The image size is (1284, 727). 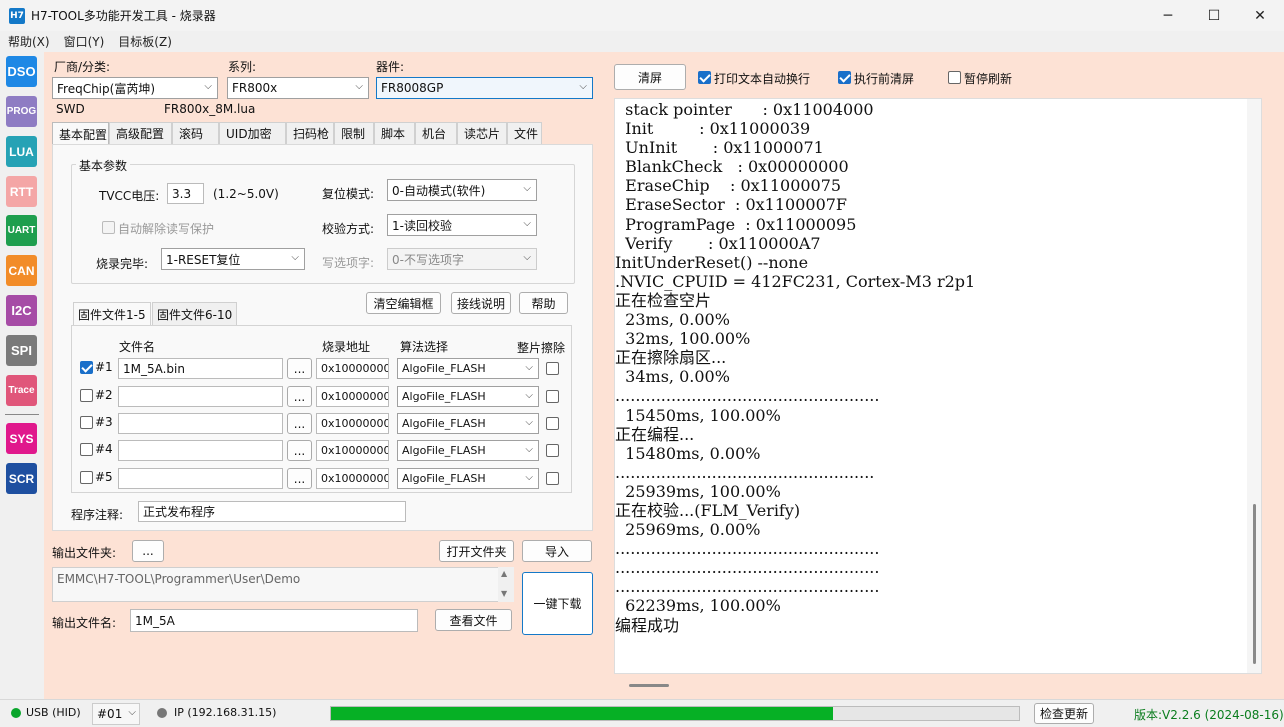 I want to click on console-scroll-thumb, so click(x=1254, y=584).